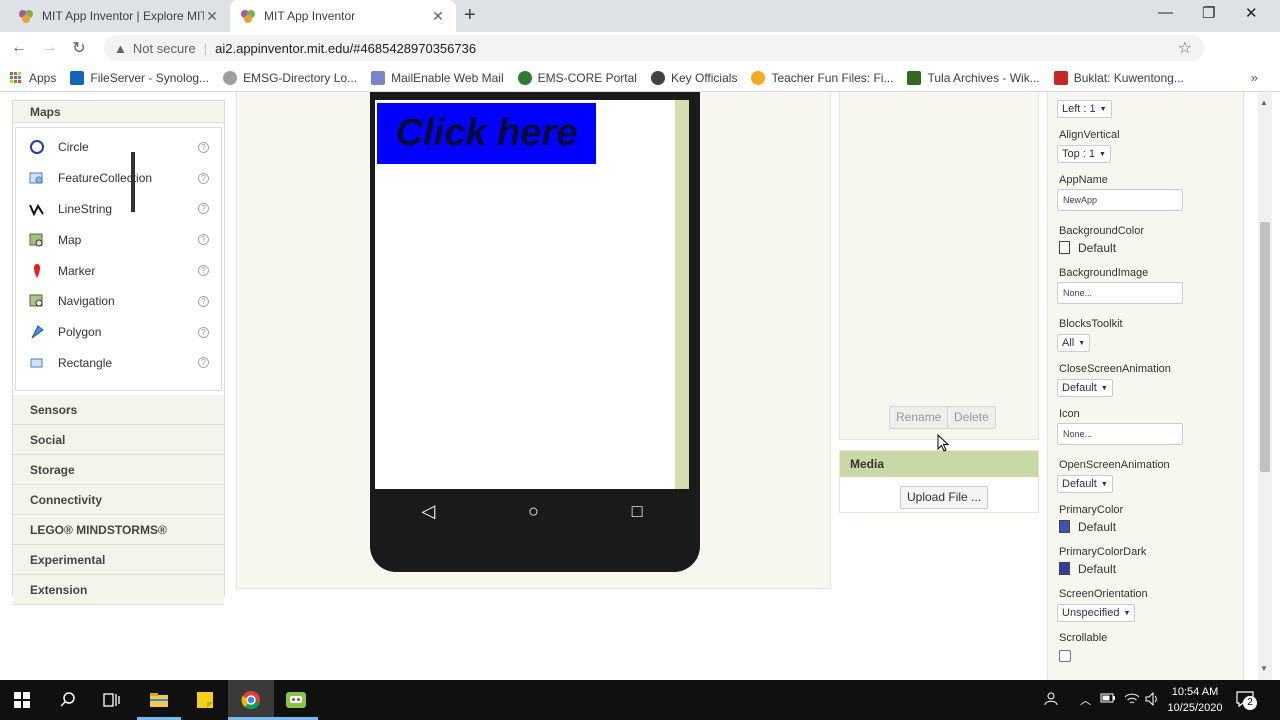  What do you see at coordinates (1165, 12) in the screenshot?
I see `minimize-icon: —` at bounding box center [1165, 12].